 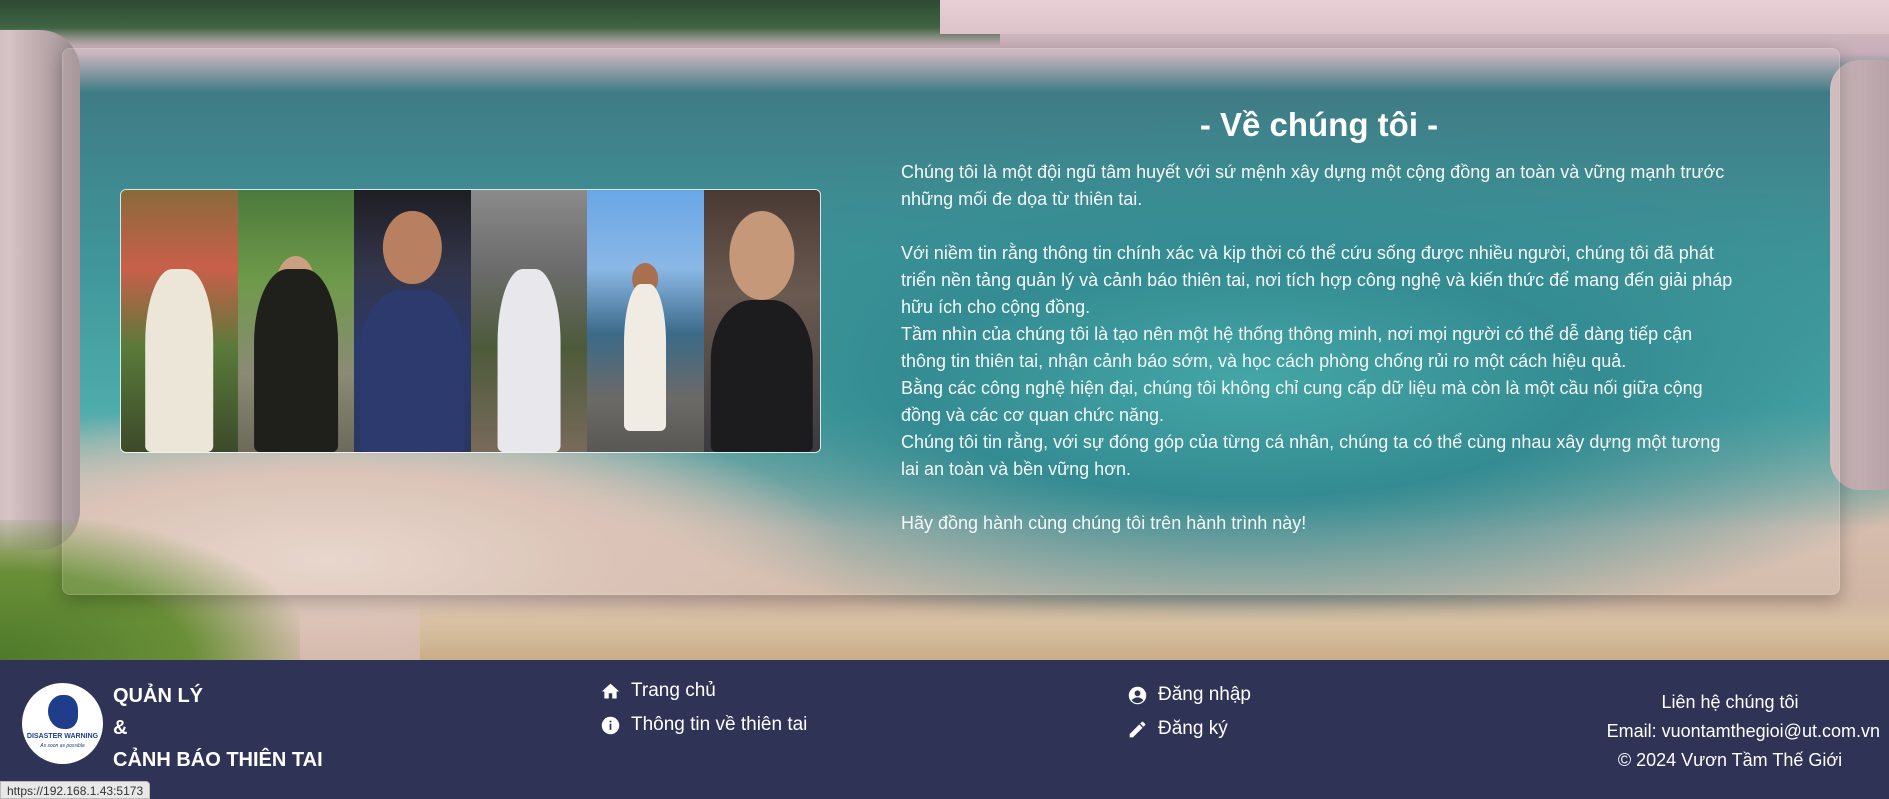 I want to click on background-reeds, so click(x=1154, y=630).